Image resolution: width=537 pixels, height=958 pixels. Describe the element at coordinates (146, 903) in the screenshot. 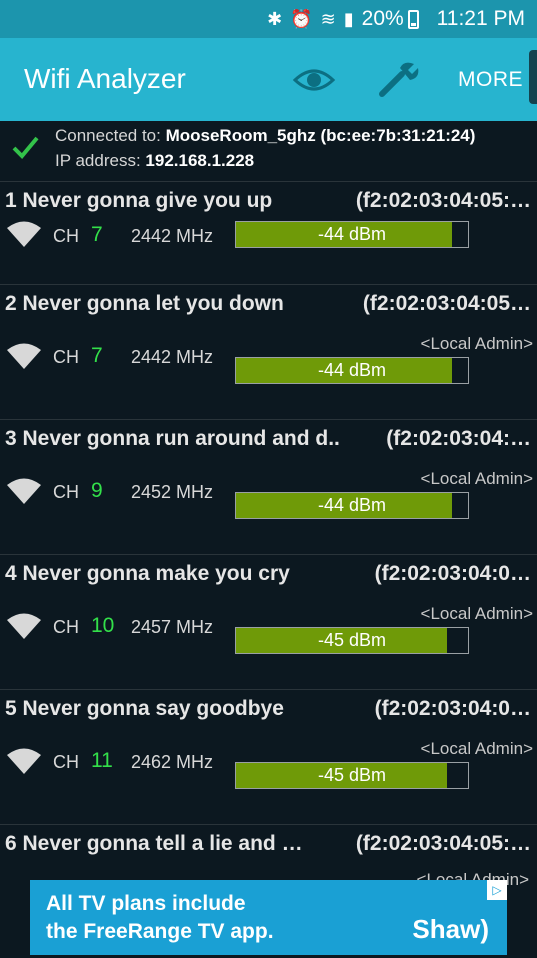

I see `ad-line-1: All TV plans include` at that location.